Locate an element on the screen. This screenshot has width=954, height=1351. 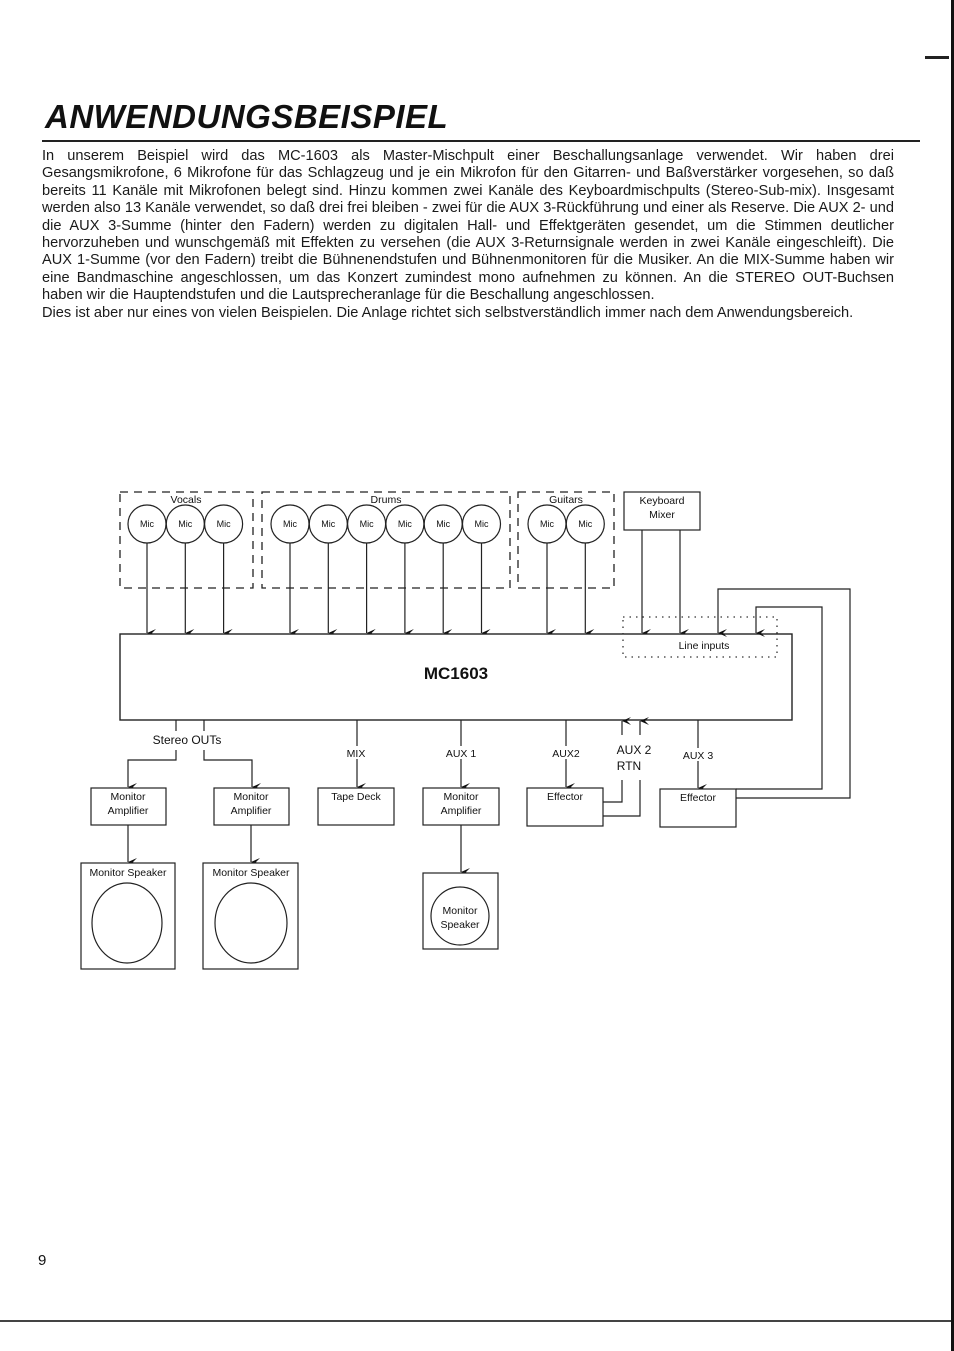
speaker-label-1: Monitor is located at coordinates (460, 911).